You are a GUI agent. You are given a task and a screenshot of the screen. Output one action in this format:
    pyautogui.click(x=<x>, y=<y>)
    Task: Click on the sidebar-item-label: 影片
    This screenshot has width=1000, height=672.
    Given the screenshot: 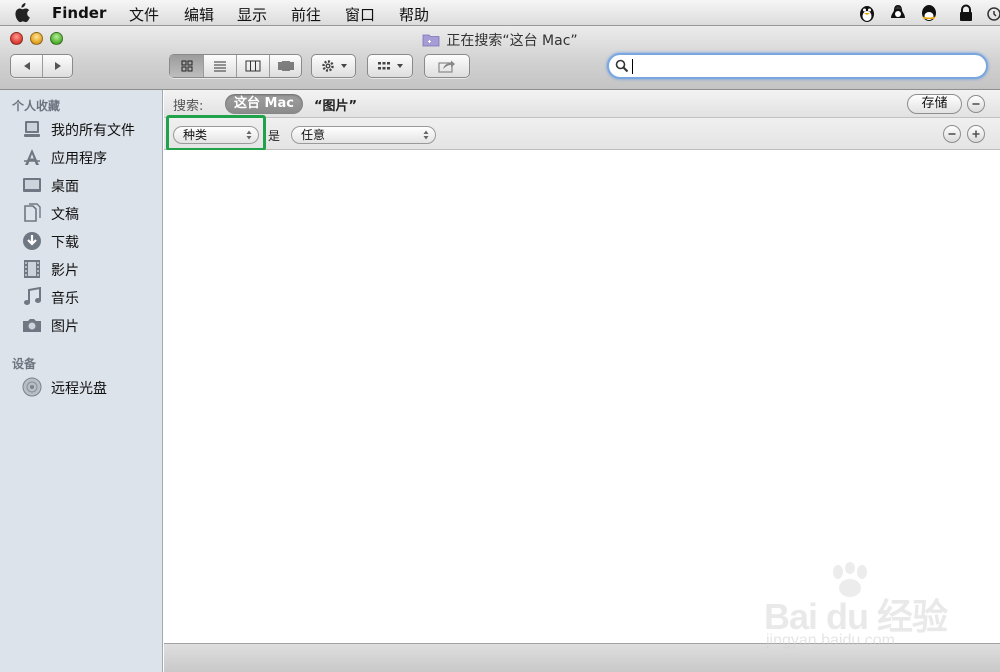 What is the action you would take?
    pyautogui.click(x=65, y=271)
    